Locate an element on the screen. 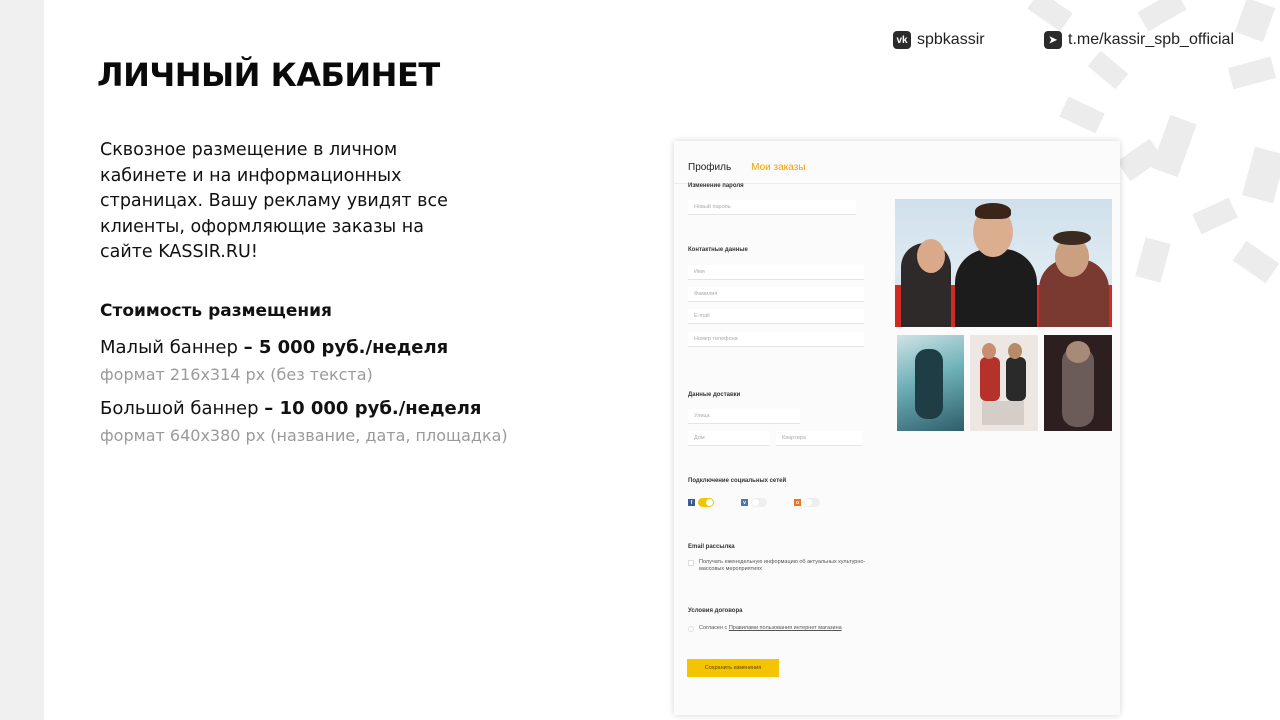 This screenshot has width=1280, height=720. telegram-link: ➤ t.me/kassir_spb_official is located at coordinates (1139, 40).